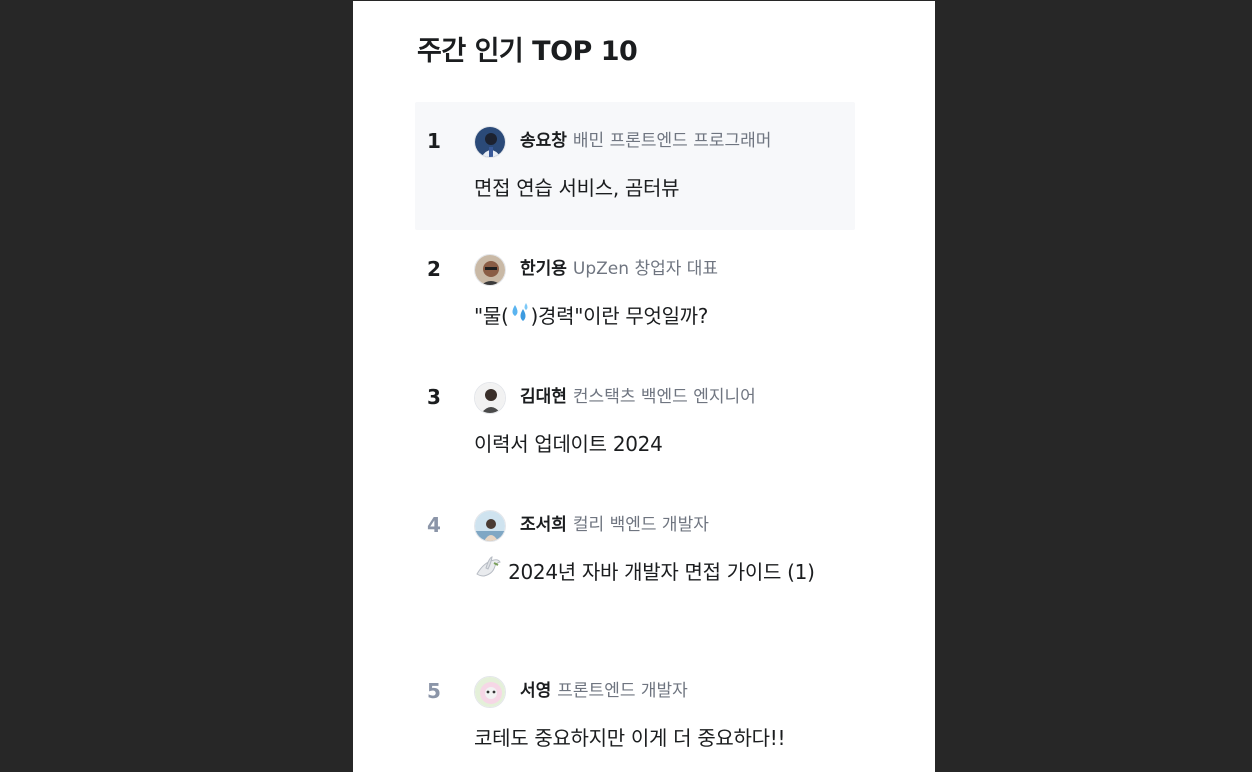 The height and width of the screenshot is (772, 1252). I want to click on dove-icon, so click(488, 574).